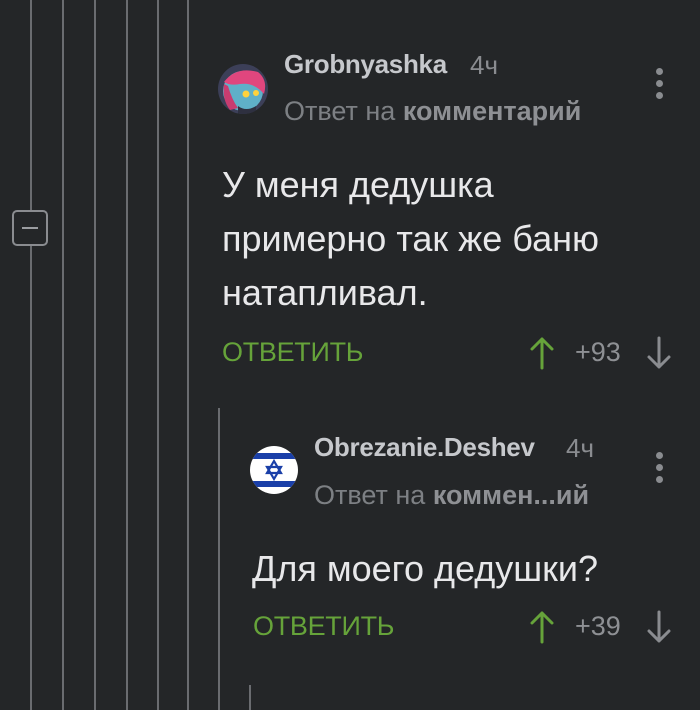 The width and height of the screenshot is (700, 710). What do you see at coordinates (598, 352) in the screenshot?
I see `comment-score: +93` at bounding box center [598, 352].